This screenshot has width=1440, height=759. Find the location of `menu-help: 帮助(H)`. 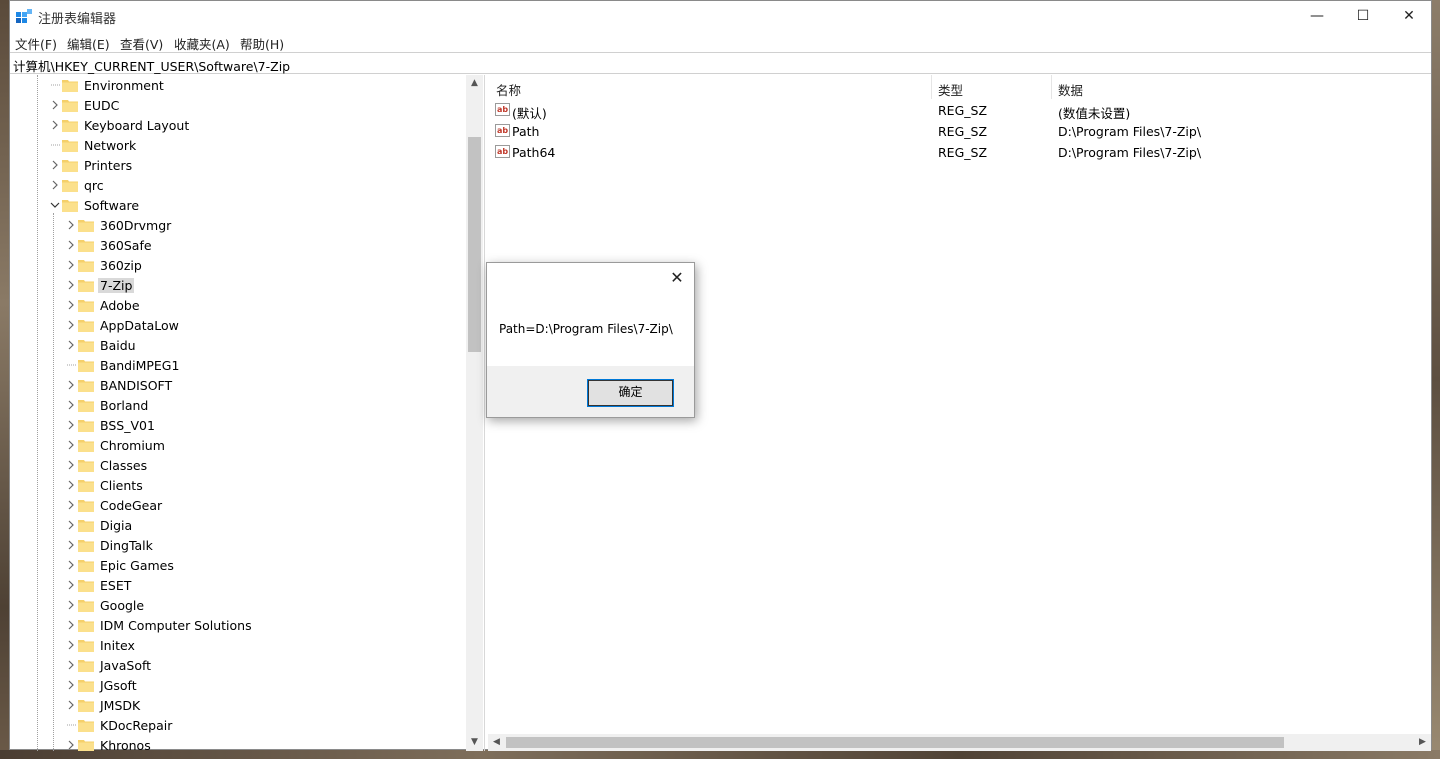

menu-help: 帮助(H) is located at coordinates (262, 43).